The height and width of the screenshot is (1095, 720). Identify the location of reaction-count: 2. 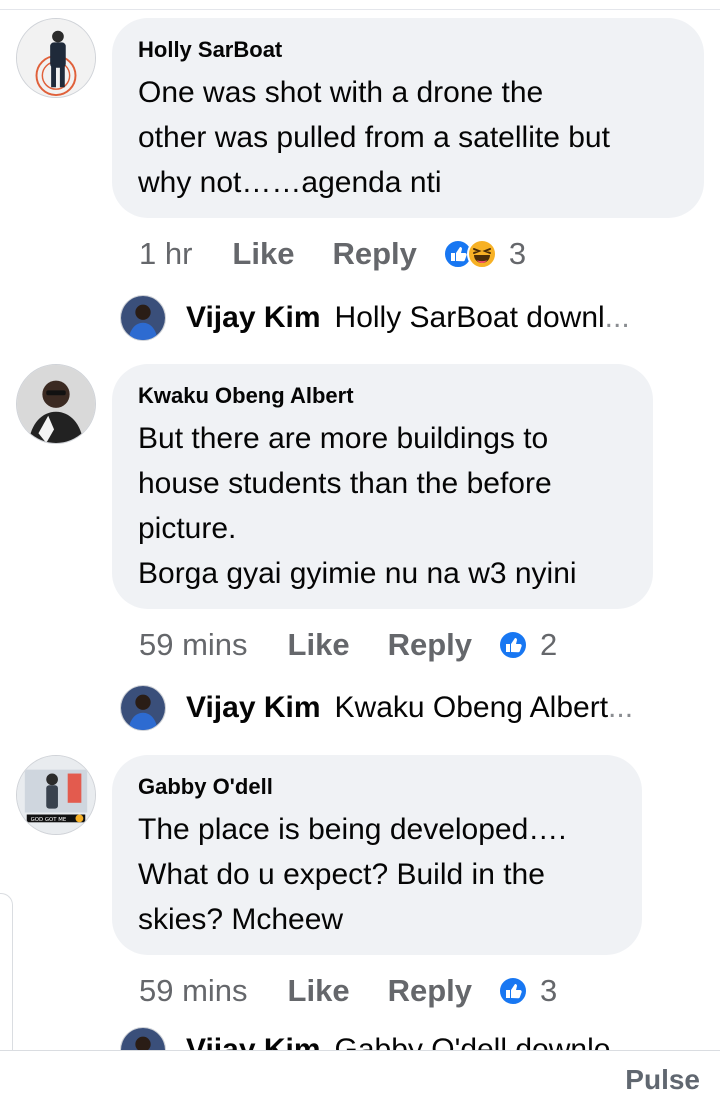
(549, 644).